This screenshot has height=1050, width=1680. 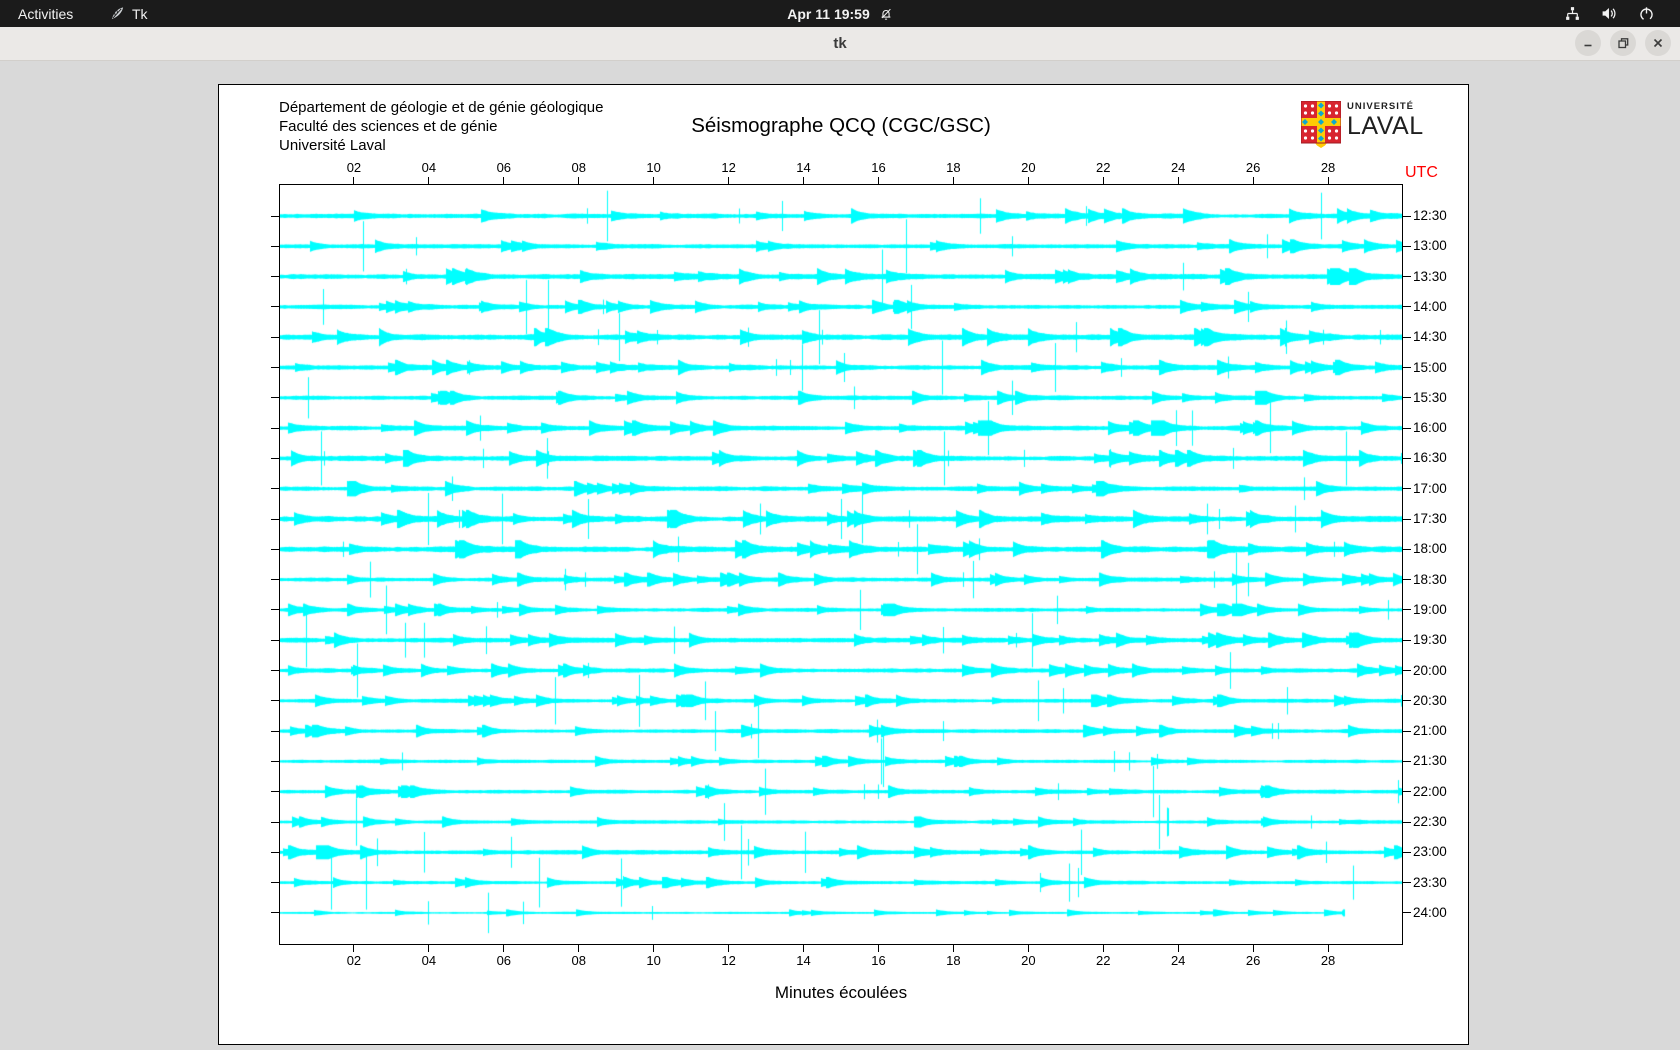 I want to click on trace-row-time-label: 20:00, so click(x=1430, y=670).